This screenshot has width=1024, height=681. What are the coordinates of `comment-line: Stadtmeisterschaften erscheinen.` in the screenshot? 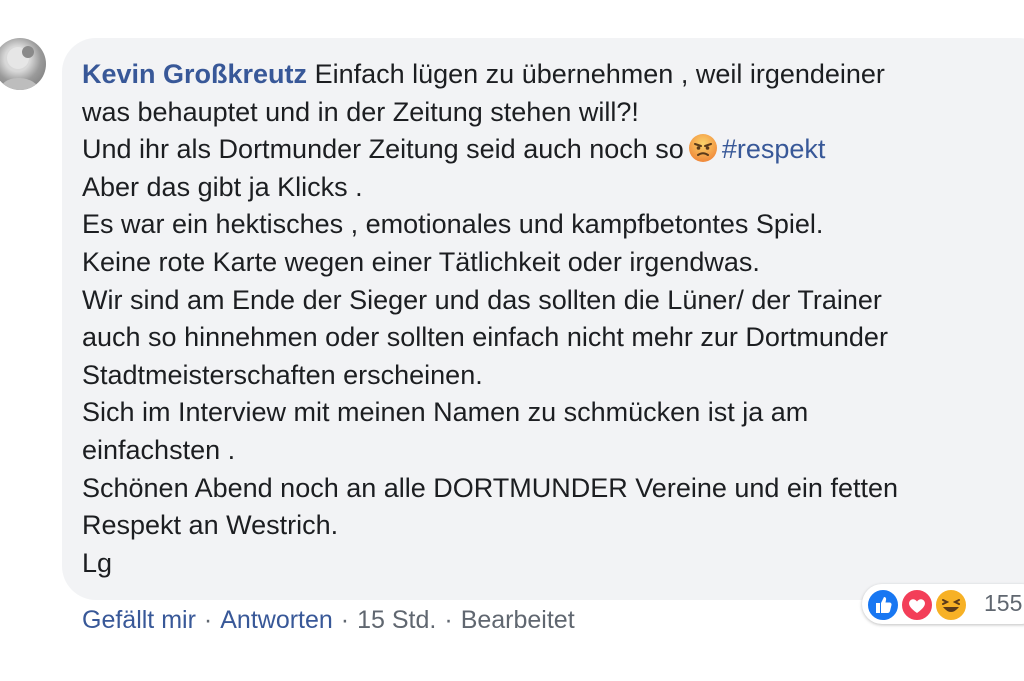 It's located at (282, 374).